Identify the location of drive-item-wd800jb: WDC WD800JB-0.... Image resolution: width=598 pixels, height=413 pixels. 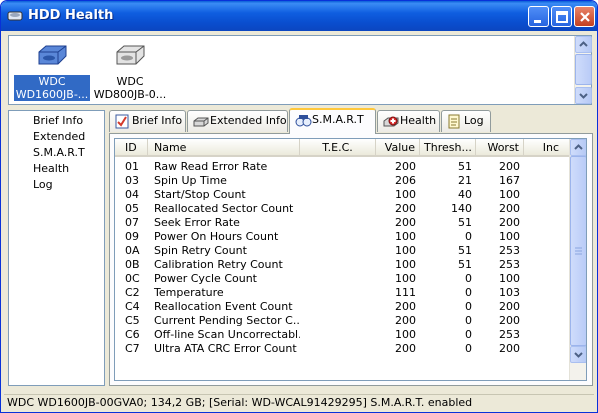
(130, 71).